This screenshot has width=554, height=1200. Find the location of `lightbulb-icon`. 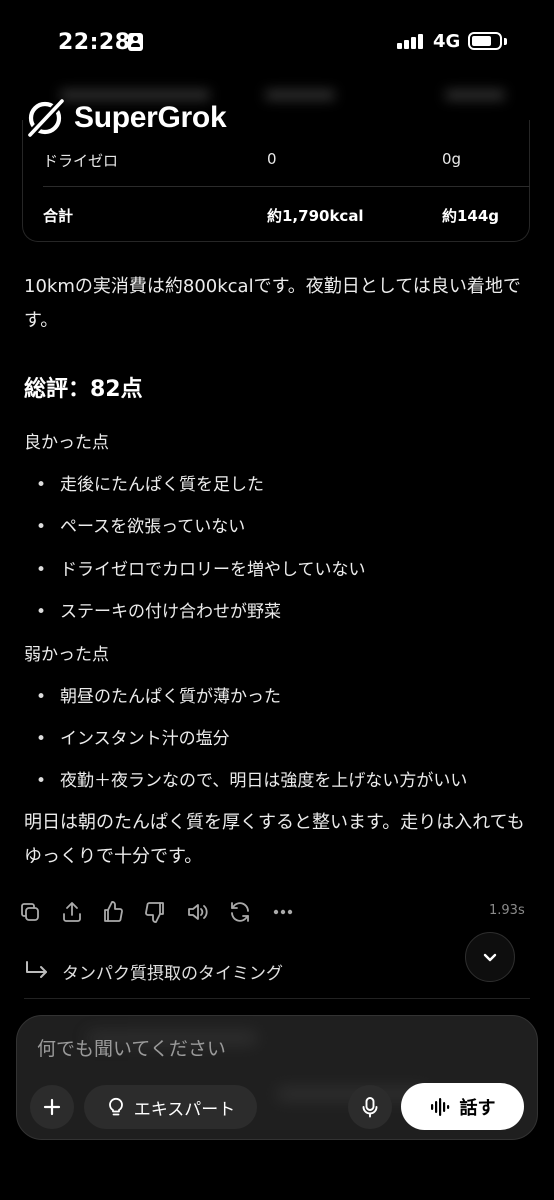

lightbulb-icon is located at coordinates (115, 1106).